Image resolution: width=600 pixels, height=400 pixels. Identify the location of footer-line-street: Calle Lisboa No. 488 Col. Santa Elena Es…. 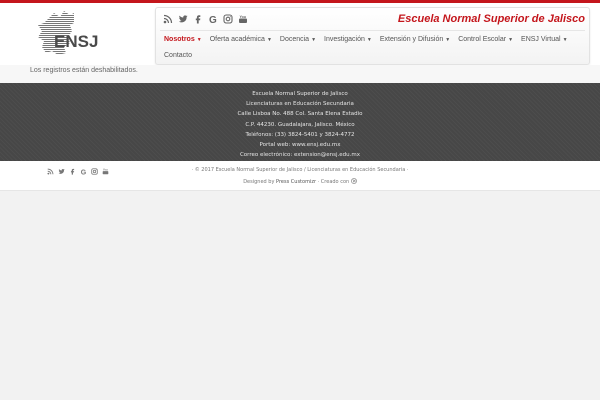
(300, 114).